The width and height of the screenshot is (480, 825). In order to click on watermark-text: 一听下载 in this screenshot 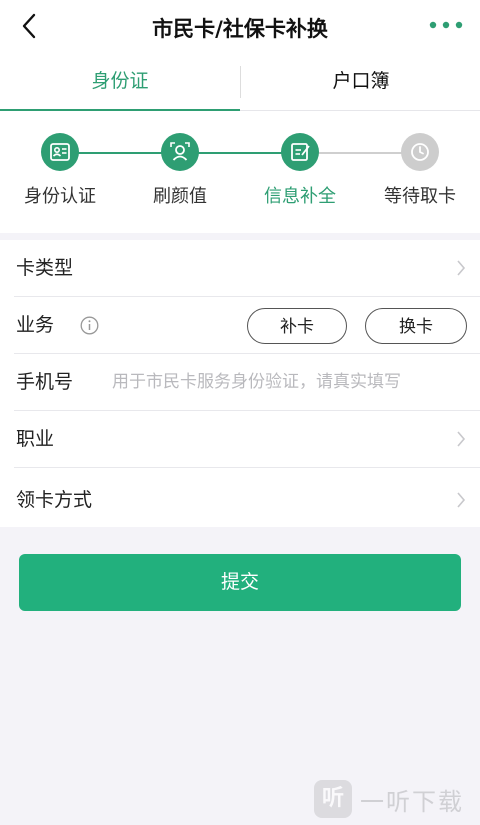, I will do `click(412, 801)`.